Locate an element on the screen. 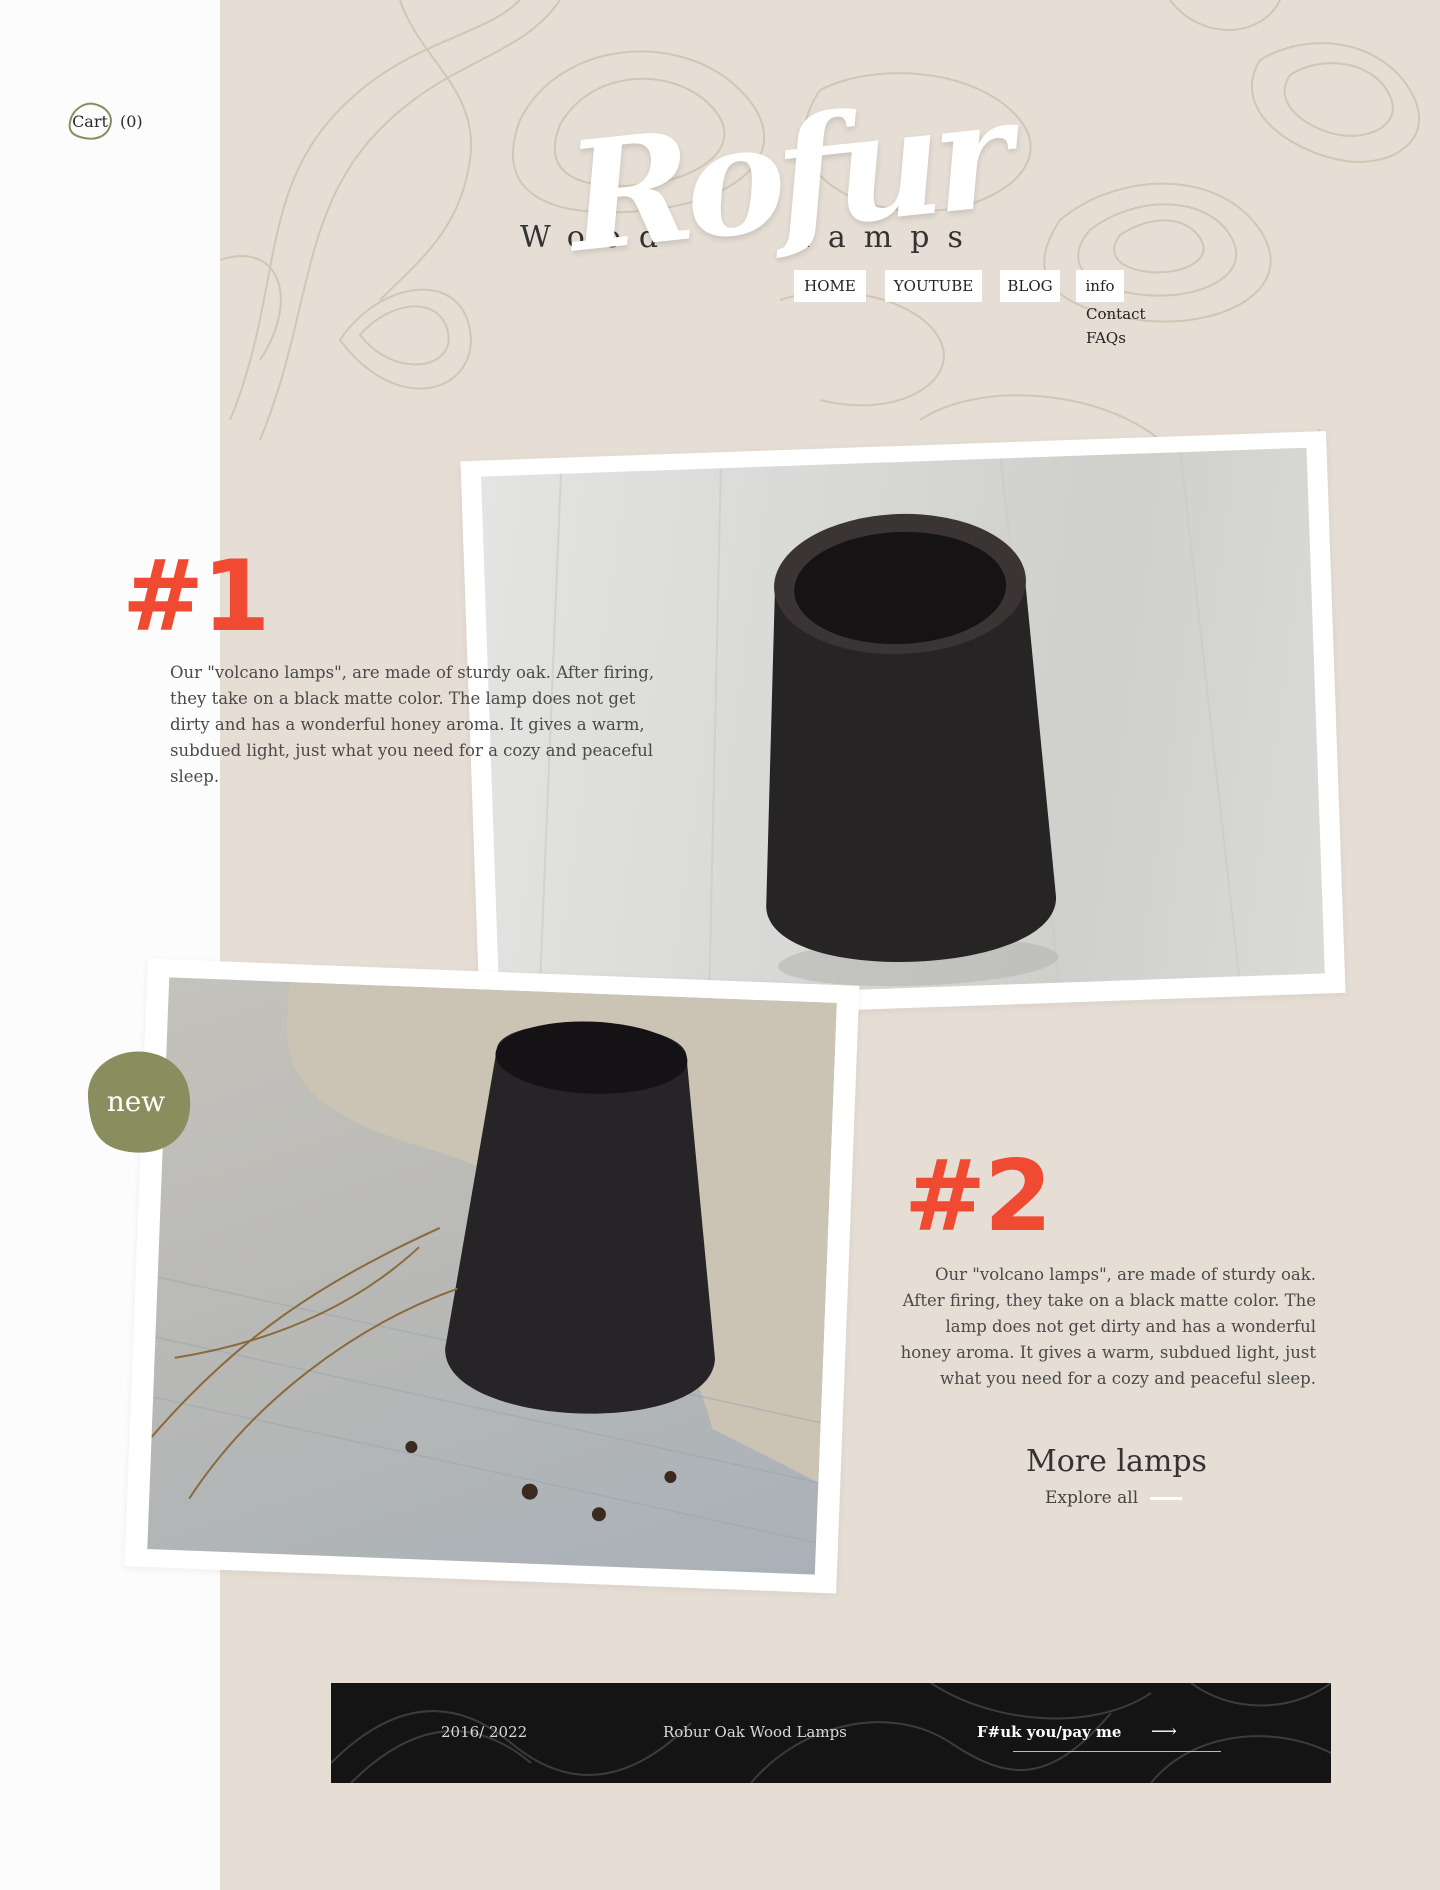 This screenshot has height=1890, width=1440. new-badge: new is located at coordinates (136, 1101).